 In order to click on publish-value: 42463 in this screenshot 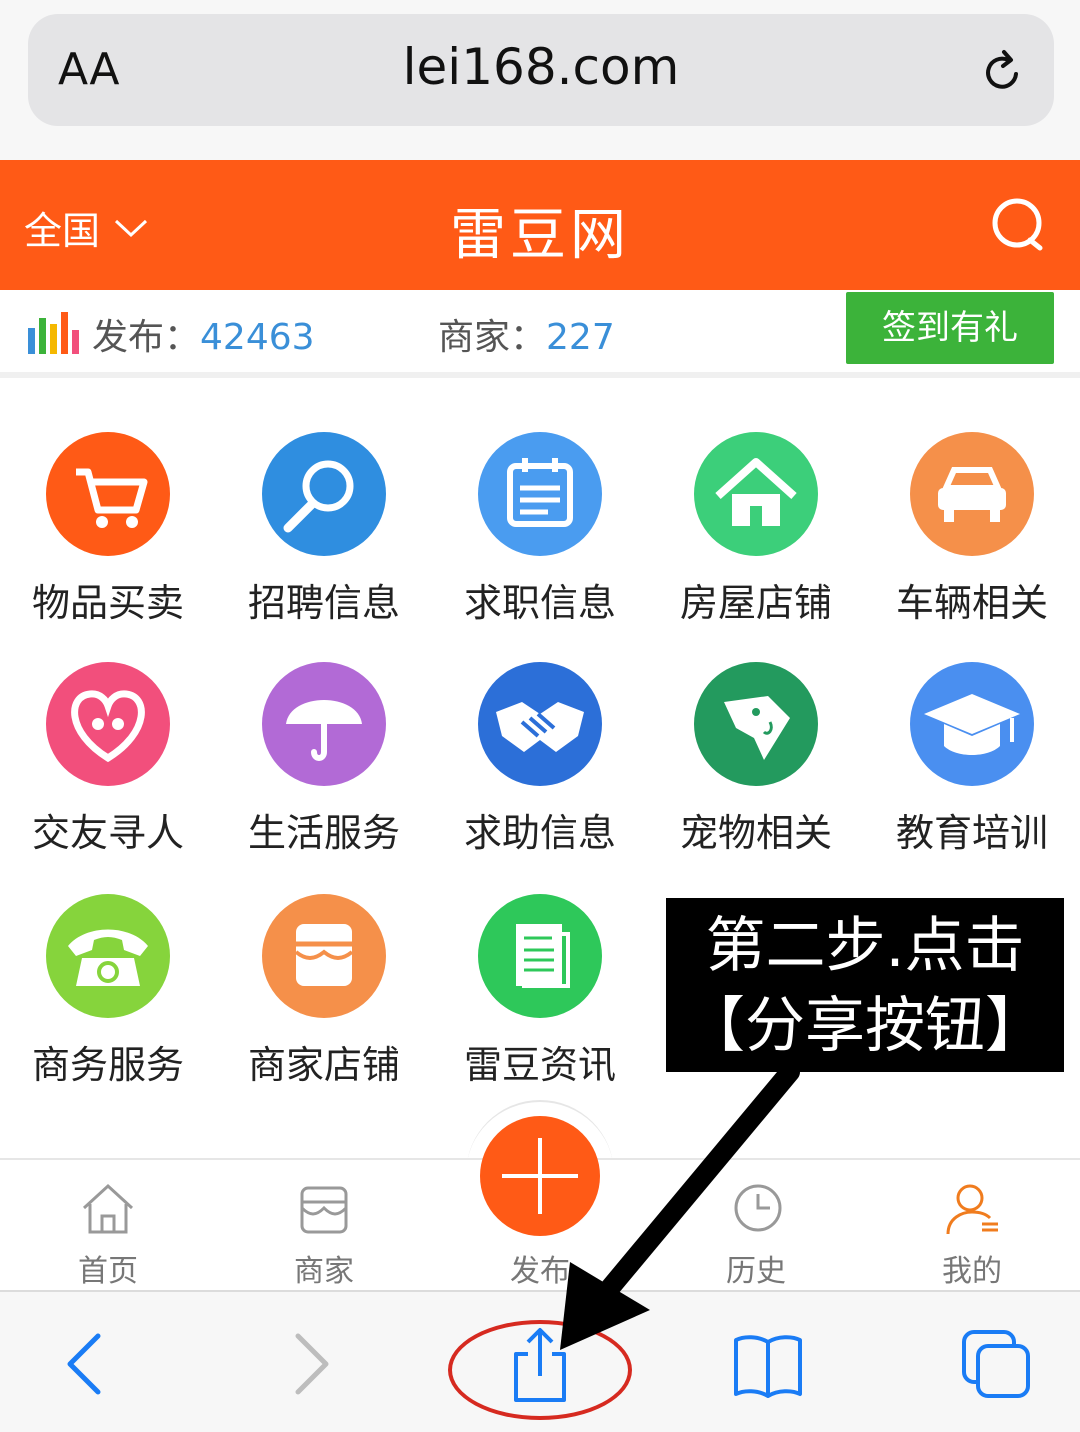, I will do `click(257, 337)`.